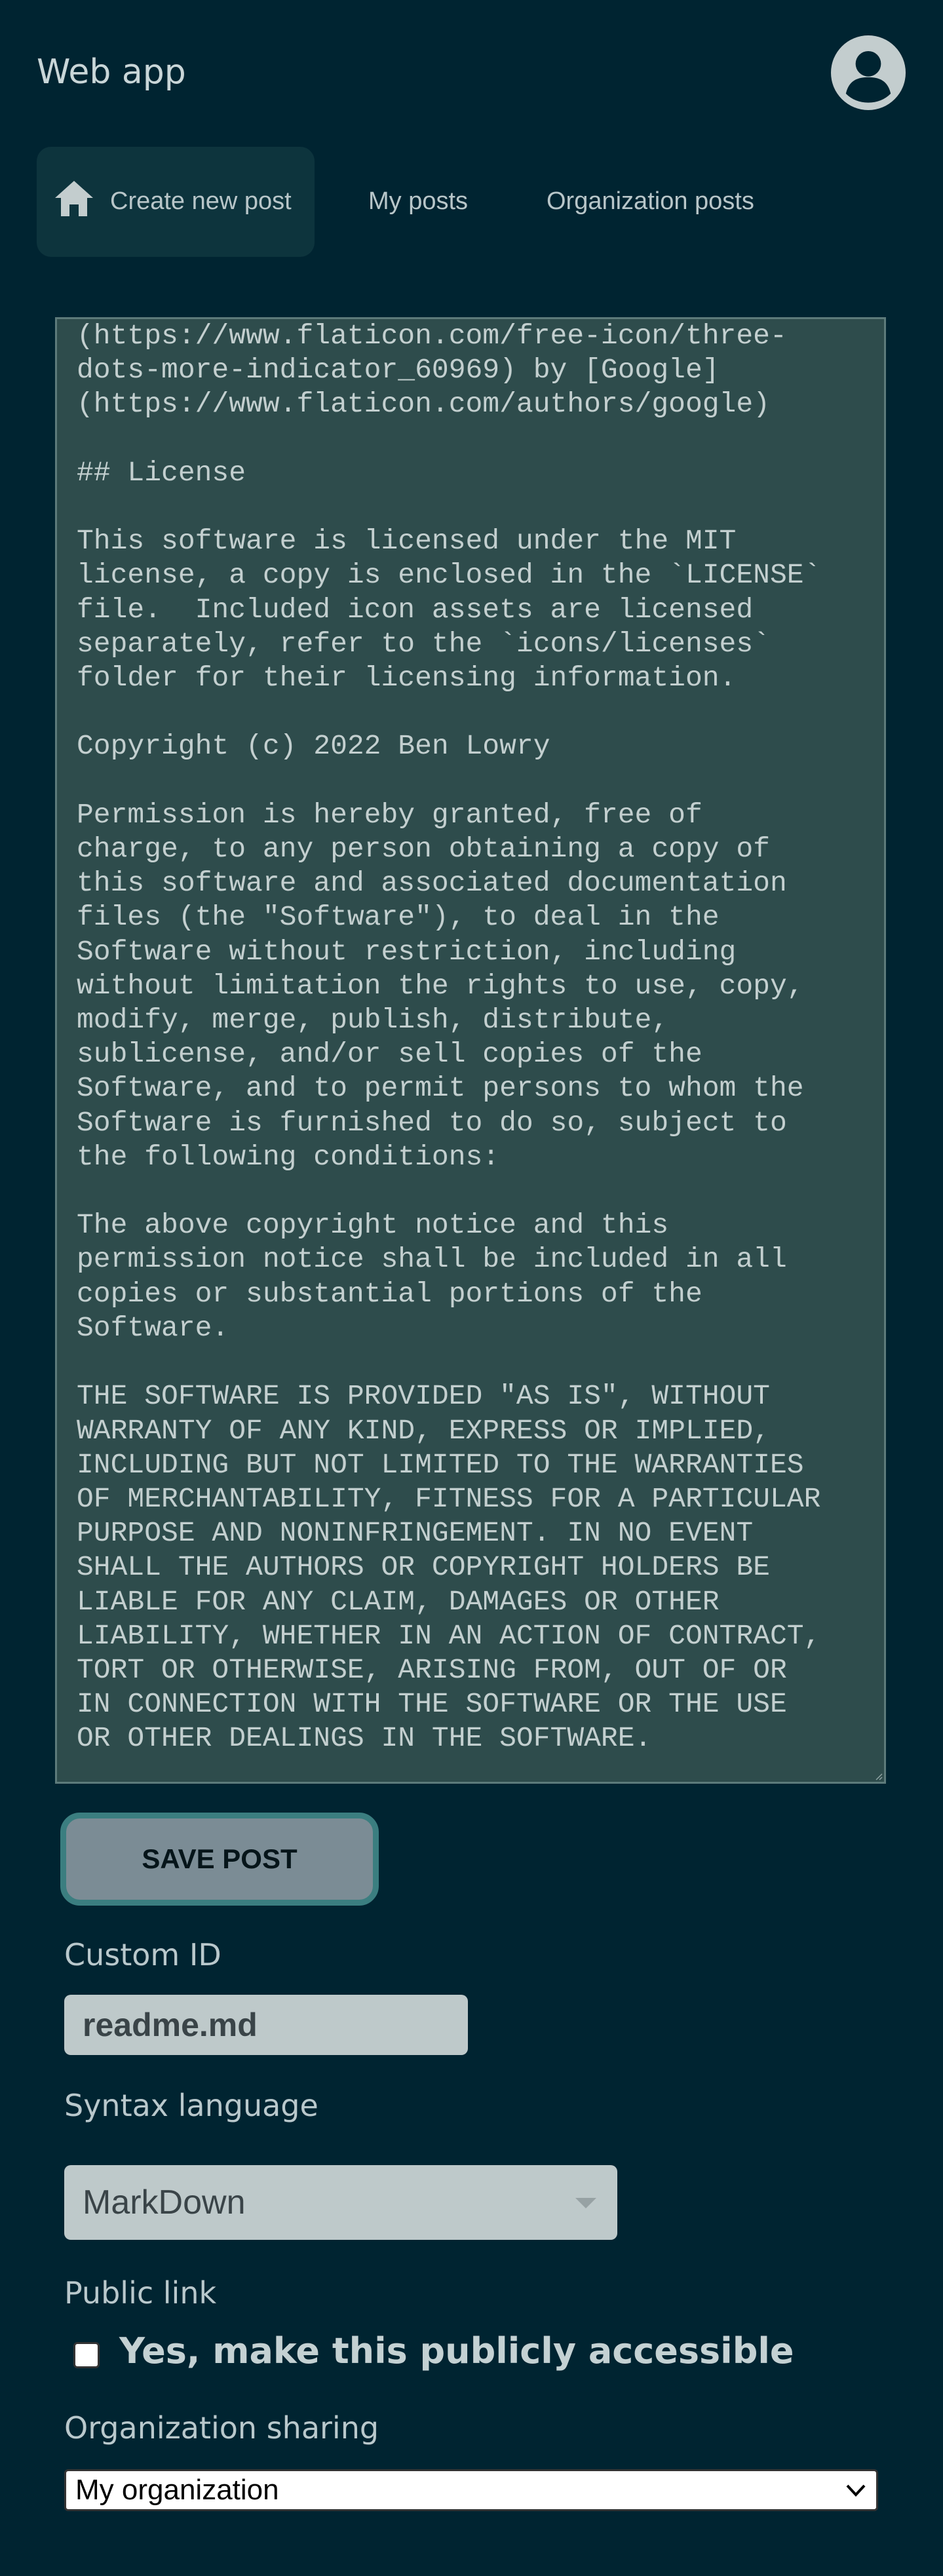  What do you see at coordinates (471, 2490) in the screenshot?
I see `organization-sharing-select: My organization` at bounding box center [471, 2490].